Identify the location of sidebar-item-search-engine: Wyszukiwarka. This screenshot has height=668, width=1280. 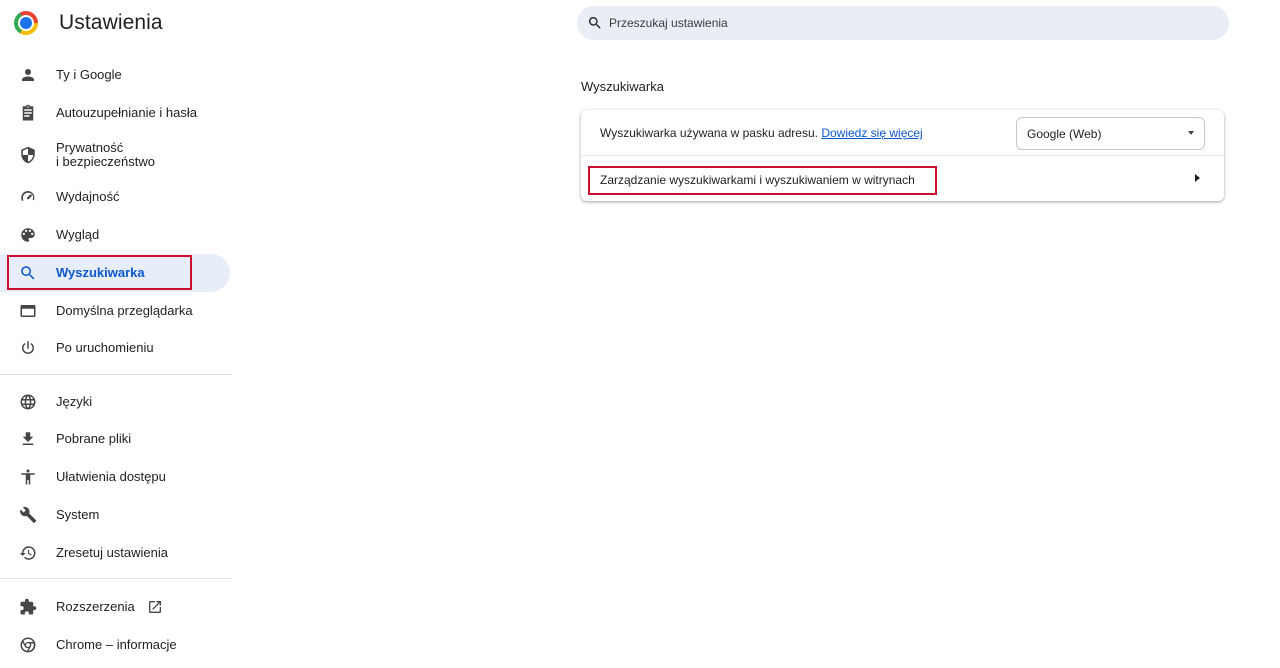
(115, 273).